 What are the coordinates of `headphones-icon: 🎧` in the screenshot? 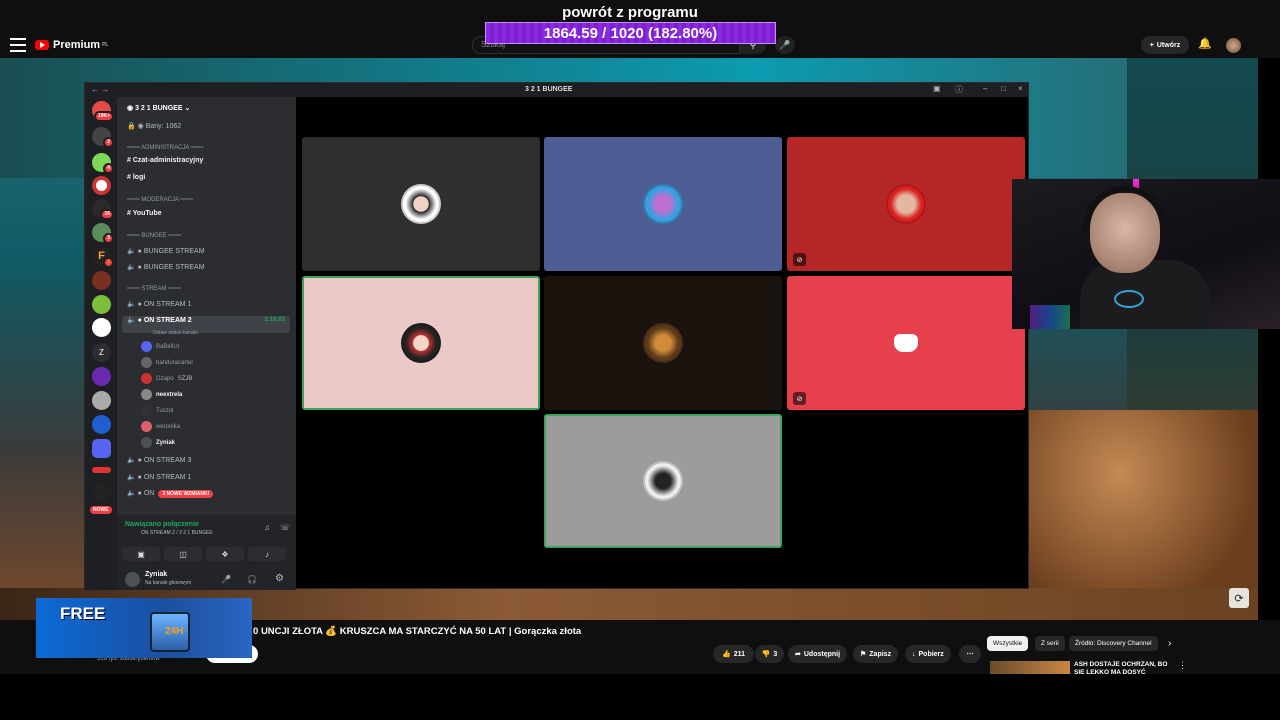 It's located at (252, 579).